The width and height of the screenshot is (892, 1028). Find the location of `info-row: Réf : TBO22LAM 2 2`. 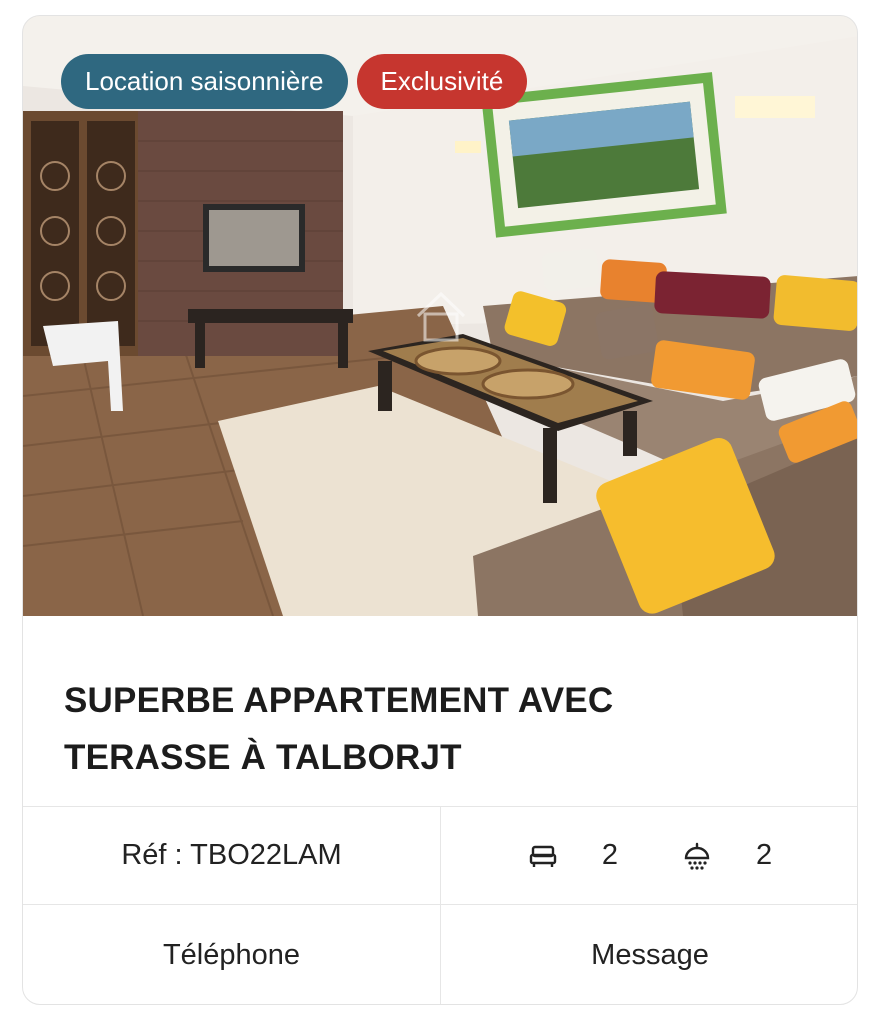

info-row: Réf : TBO22LAM 2 2 is located at coordinates (440, 856).